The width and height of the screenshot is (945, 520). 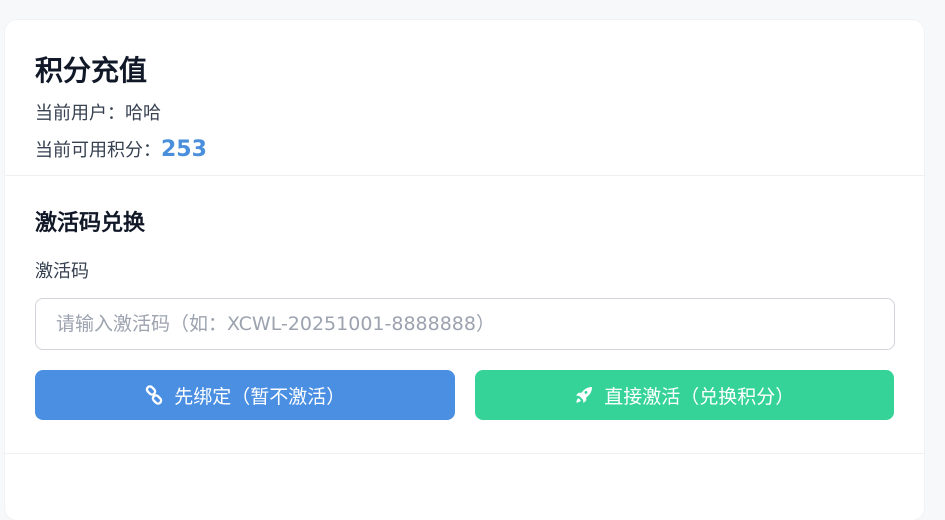 I want to click on current-user-label: 当前用户：, so click(x=80, y=113).